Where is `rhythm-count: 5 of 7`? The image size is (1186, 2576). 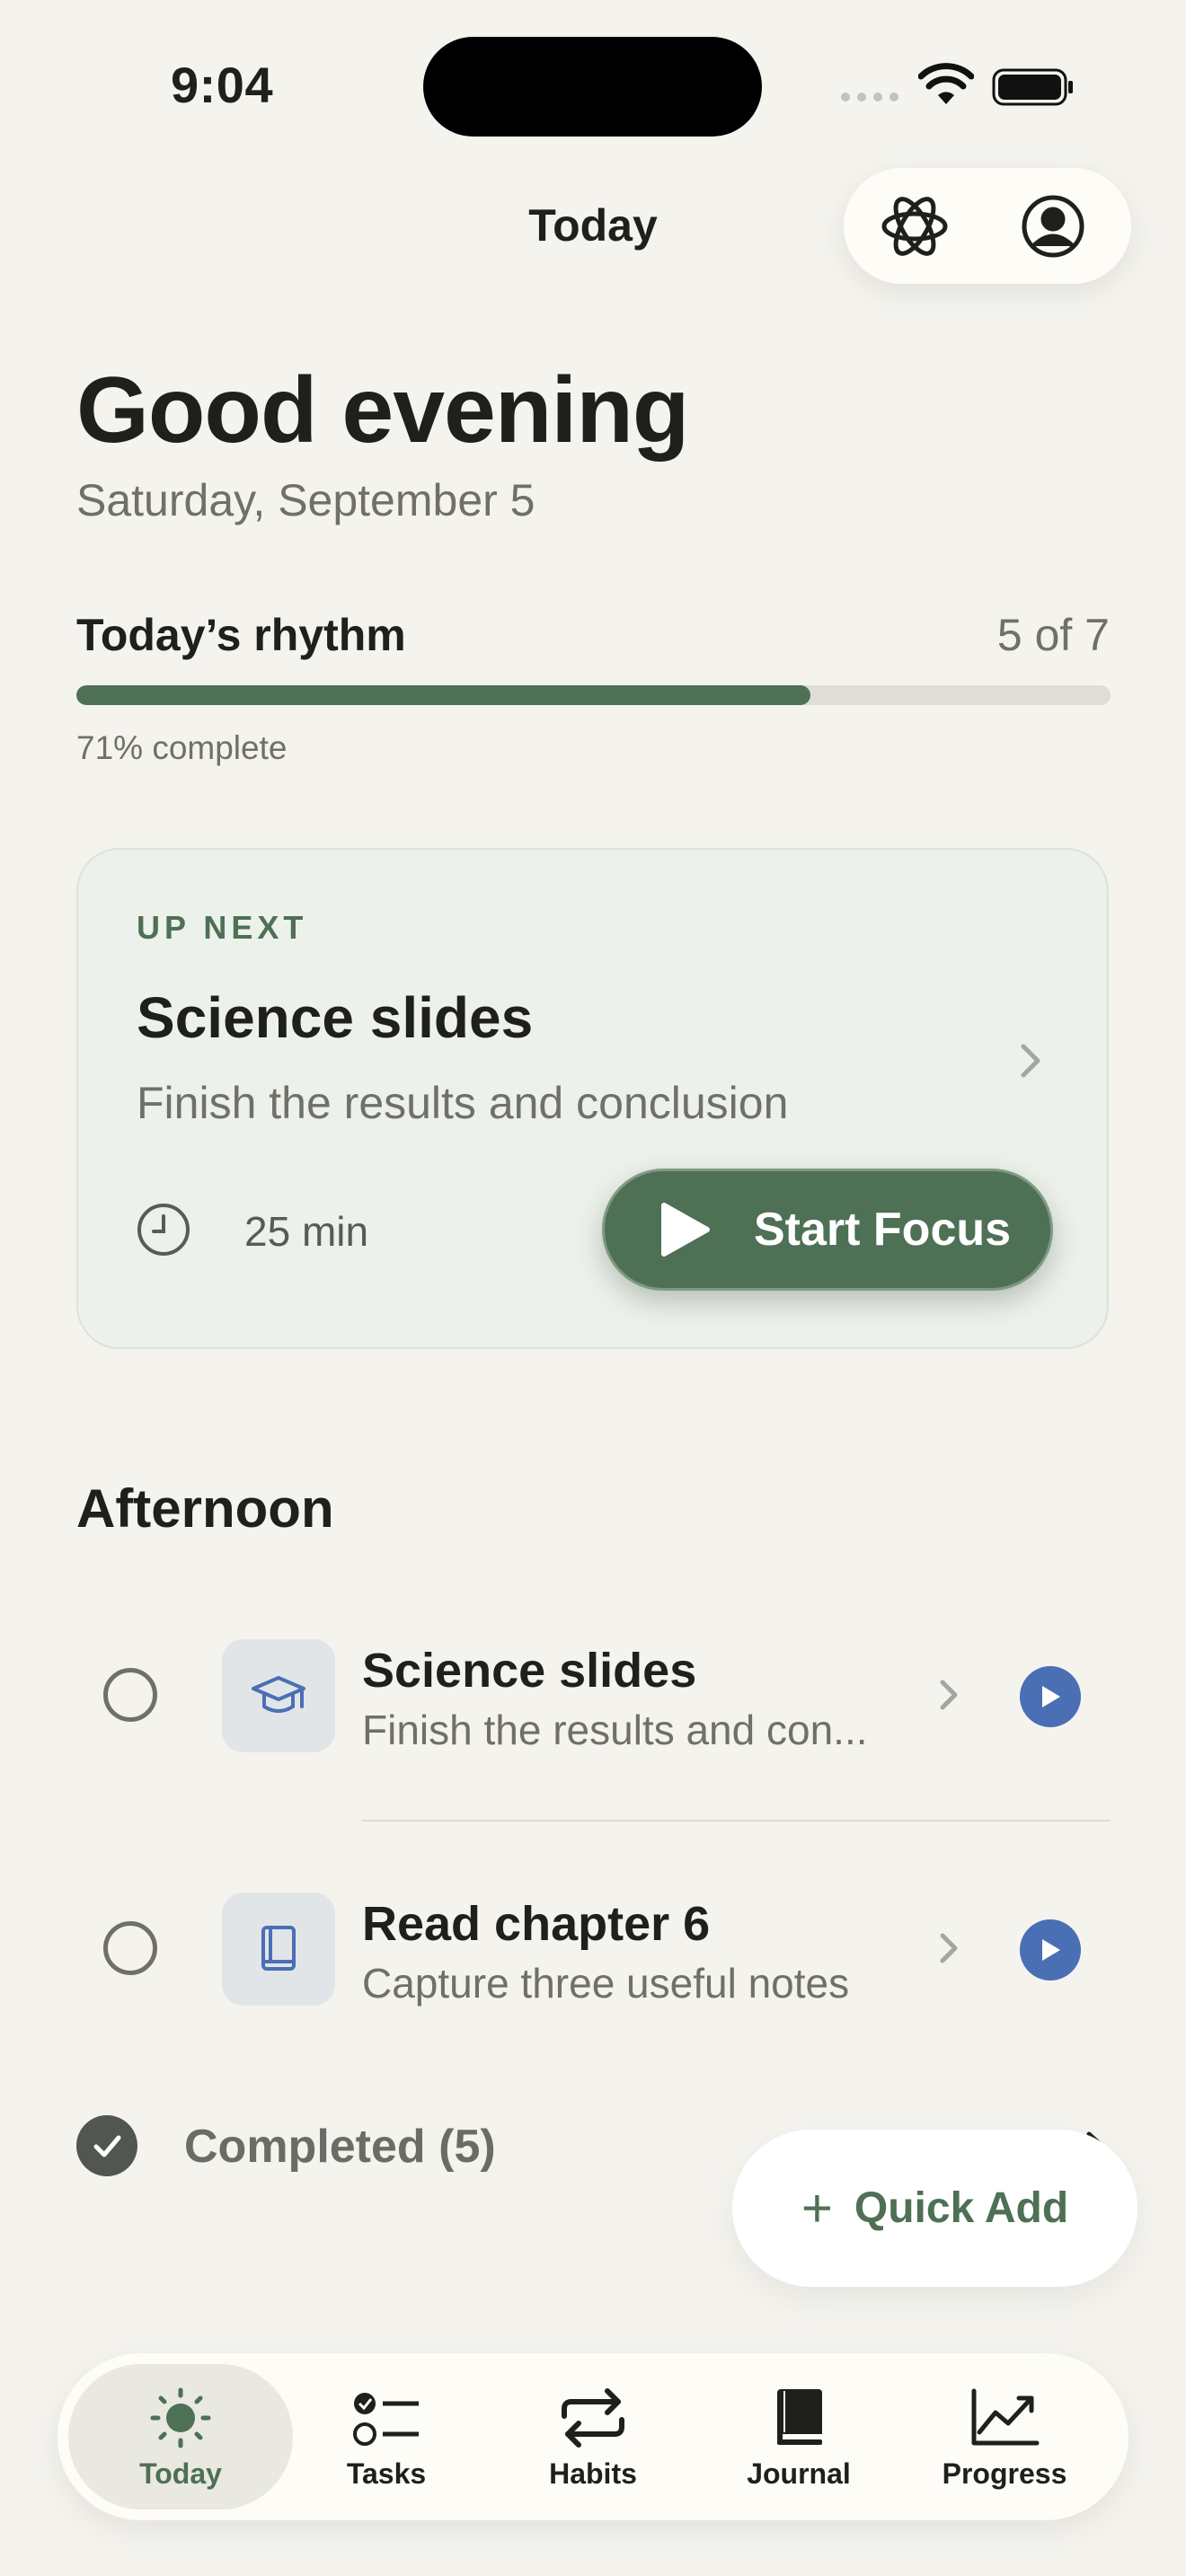 rhythm-count: 5 of 7 is located at coordinates (1053, 635).